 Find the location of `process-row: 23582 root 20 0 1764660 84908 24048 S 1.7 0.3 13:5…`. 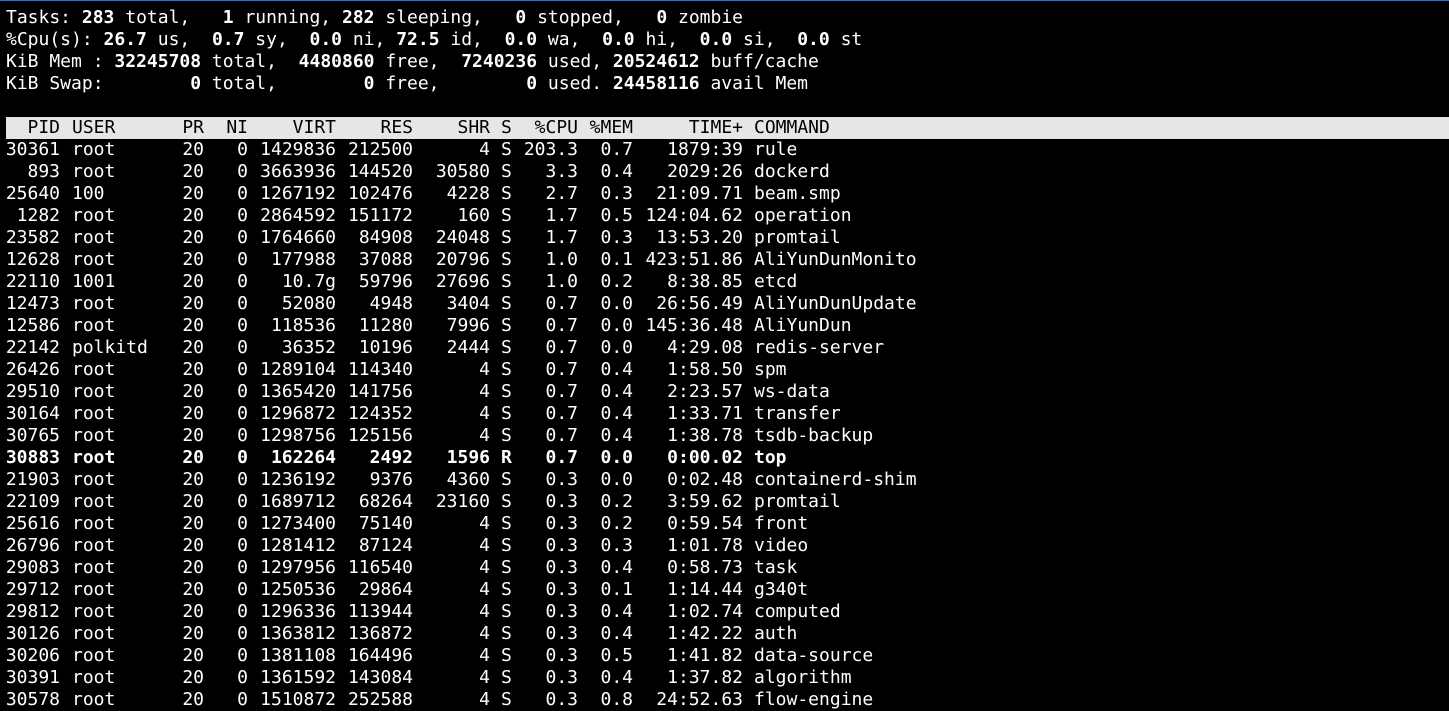

process-row: 23582 root 20 0 1764660 84908 24048 S 1.7 0.3 13:5… is located at coordinates (724, 238).